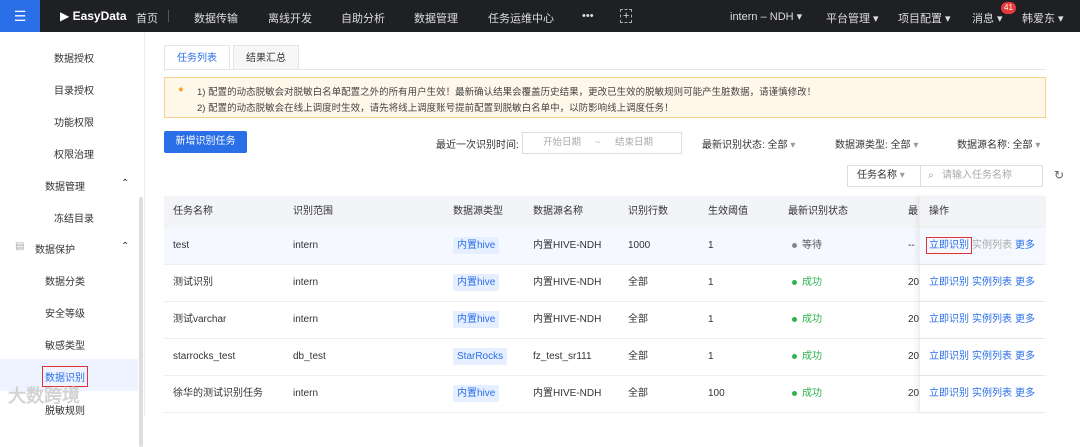 The height and width of the screenshot is (447, 1080). Describe the element at coordinates (602, 143) in the screenshot. I see `date-range-picker: 开始日期 ~ 结束日期` at that location.